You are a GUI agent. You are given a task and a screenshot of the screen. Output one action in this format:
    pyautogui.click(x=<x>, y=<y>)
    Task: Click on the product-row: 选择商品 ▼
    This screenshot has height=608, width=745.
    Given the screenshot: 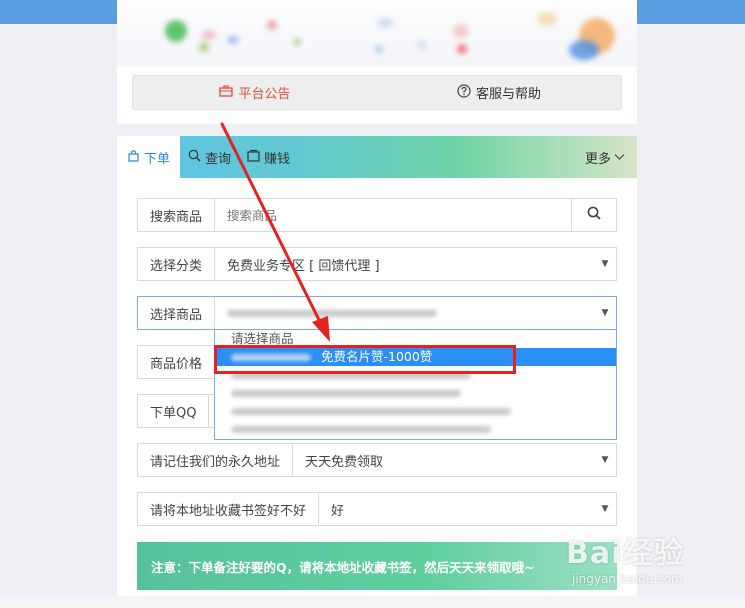 What is the action you would take?
    pyautogui.click(x=377, y=313)
    